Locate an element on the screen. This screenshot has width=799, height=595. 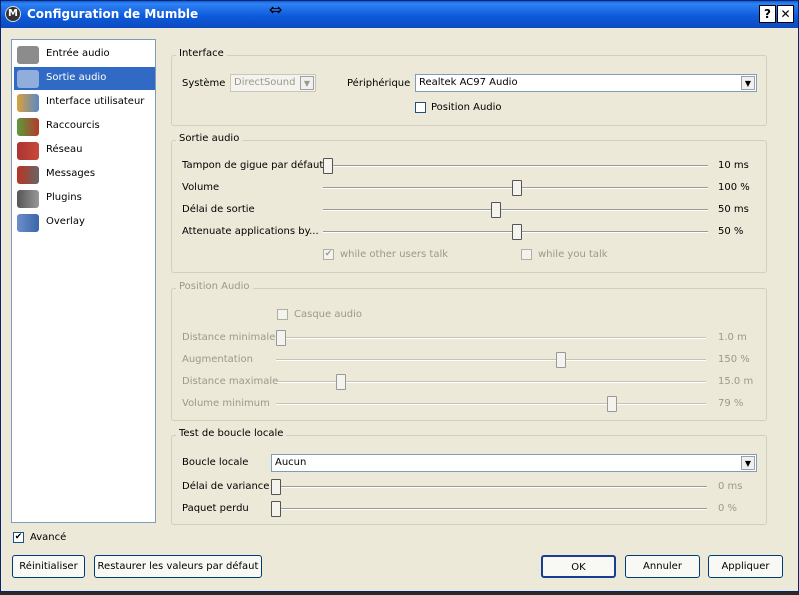
packet-loss-slider-track is located at coordinates (489, 509).